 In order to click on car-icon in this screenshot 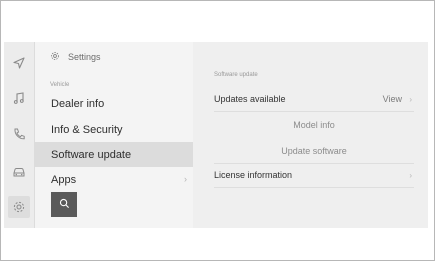, I will do `click(19, 172)`.